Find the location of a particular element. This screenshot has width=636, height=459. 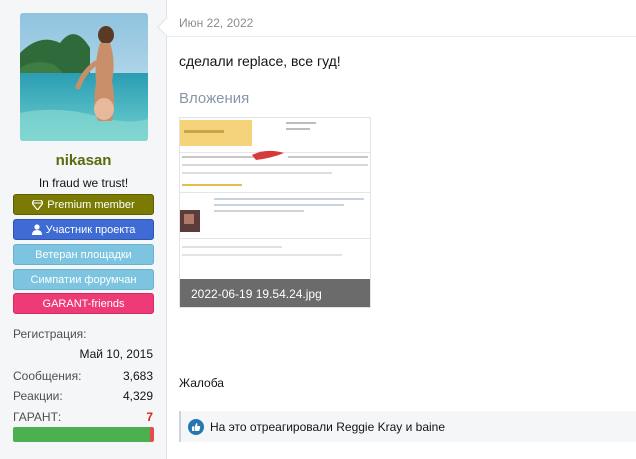

attachment-filename: 2022-06-19 19.54.24.jpg is located at coordinates (275, 293).